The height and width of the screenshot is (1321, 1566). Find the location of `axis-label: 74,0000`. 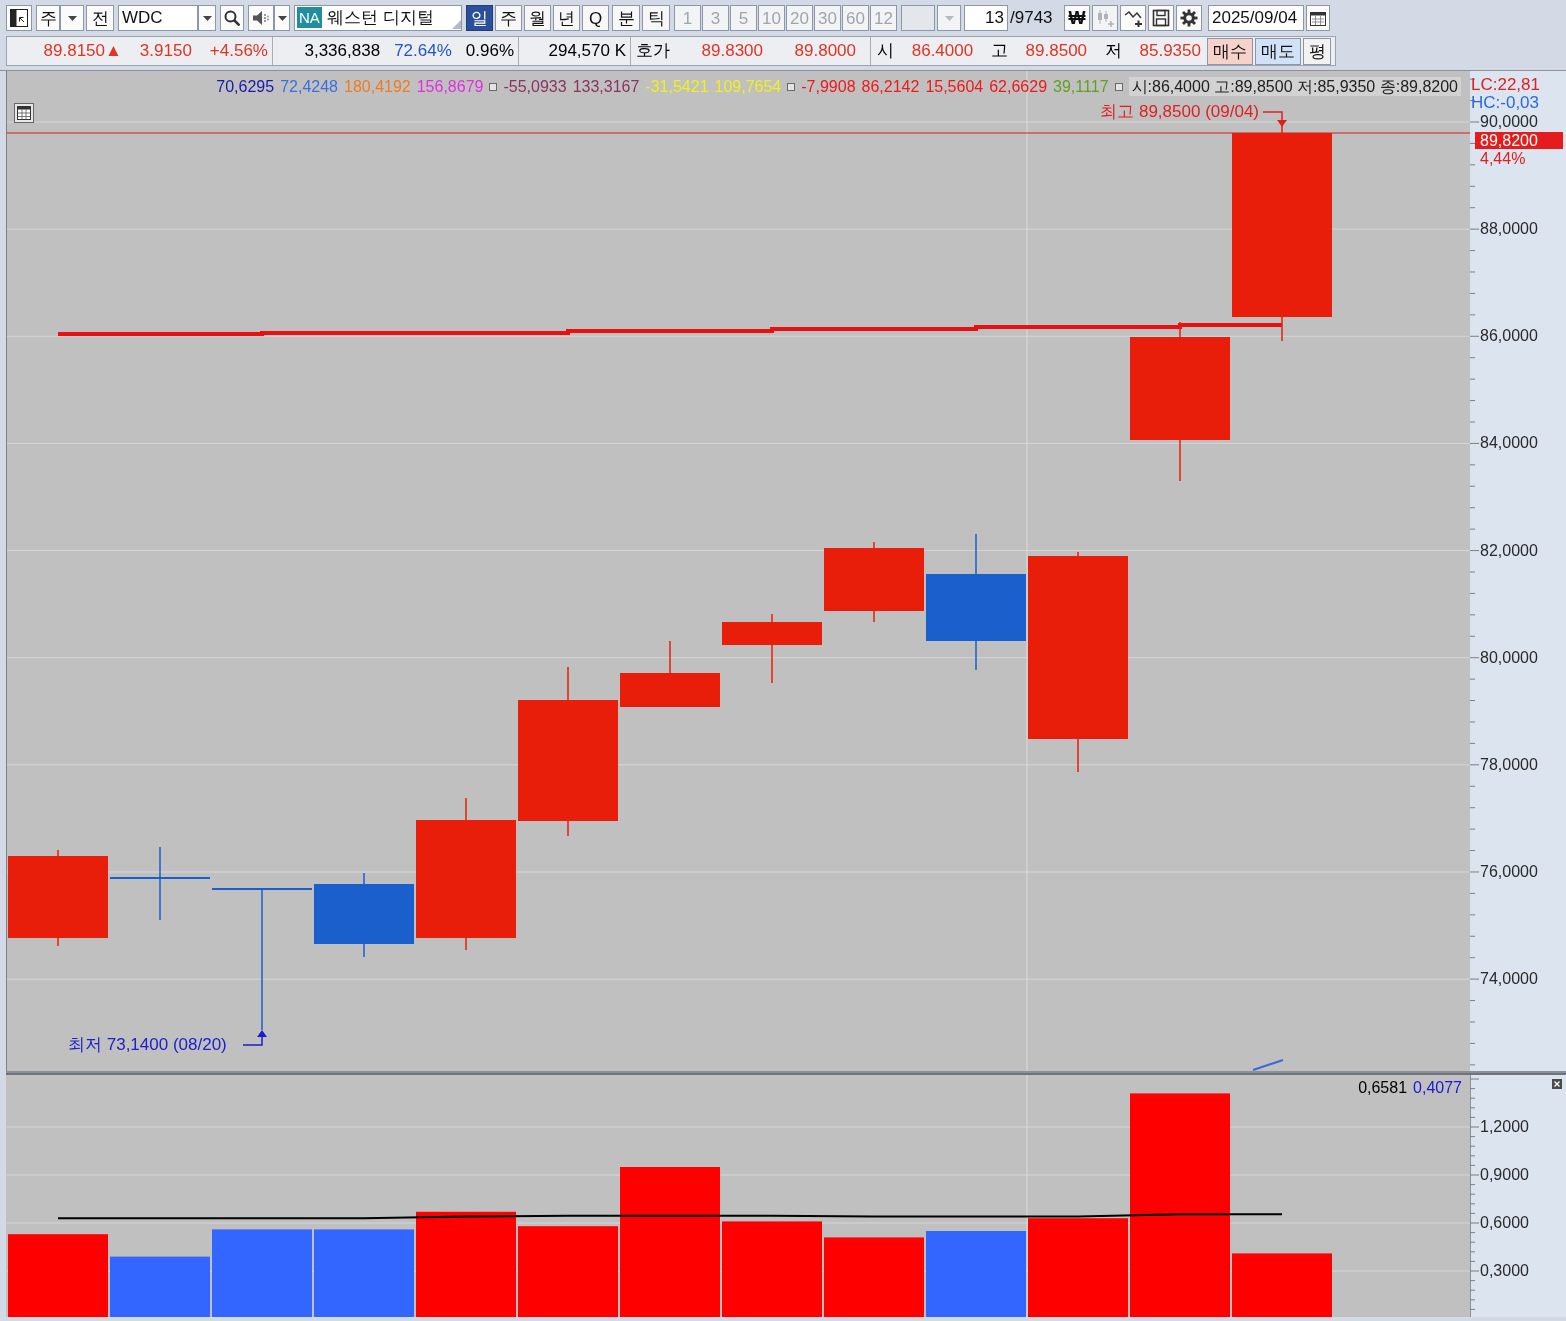

axis-label: 74,0000 is located at coordinates (1509, 979).